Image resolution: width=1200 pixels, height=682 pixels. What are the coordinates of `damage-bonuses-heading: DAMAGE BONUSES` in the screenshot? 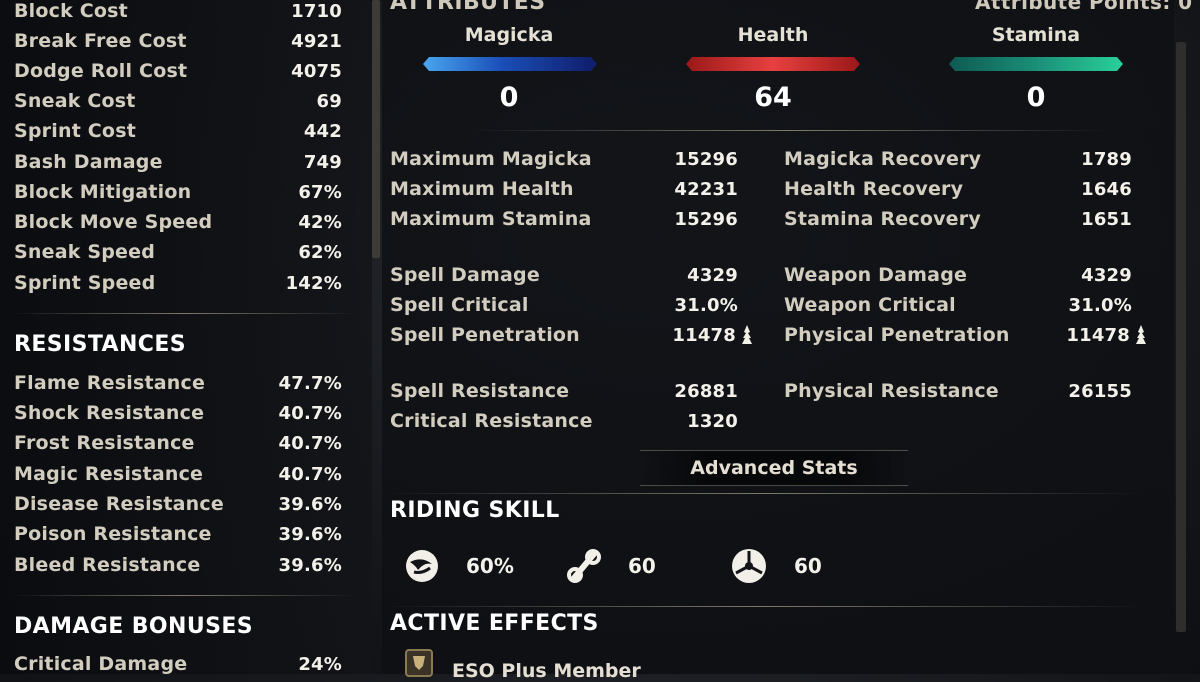 It's located at (134, 626).